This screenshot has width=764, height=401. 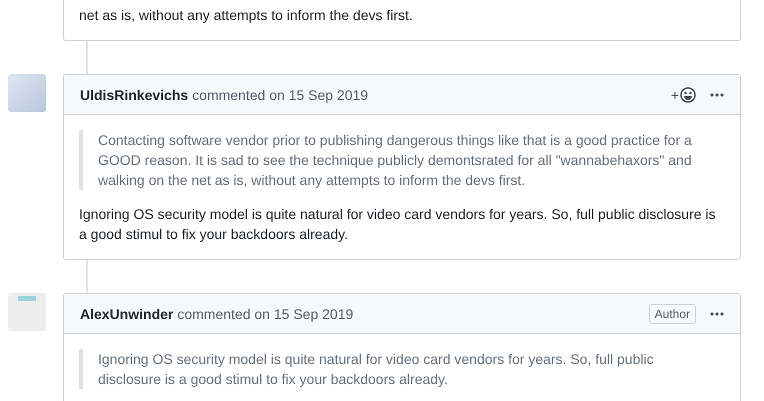 I want to click on author-badge: Author, so click(x=672, y=314).